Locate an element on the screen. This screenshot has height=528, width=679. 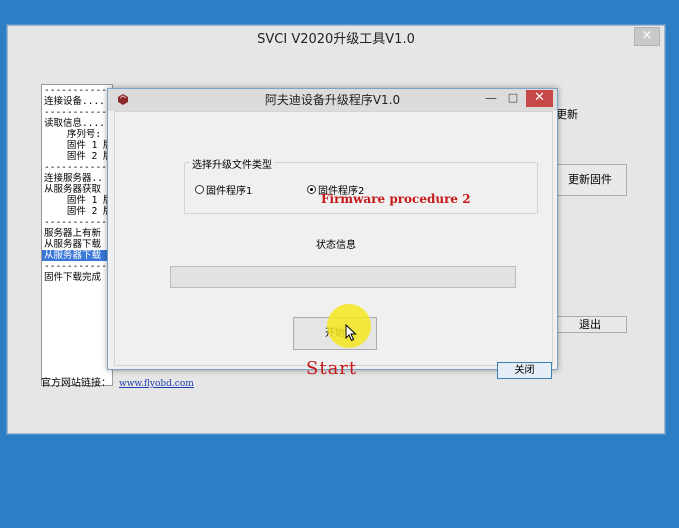
maximize-icon: □ is located at coordinates (513, 99).